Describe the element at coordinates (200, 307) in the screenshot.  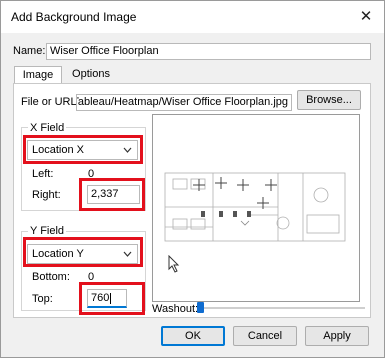
I see `washout-slider-thumb` at that location.